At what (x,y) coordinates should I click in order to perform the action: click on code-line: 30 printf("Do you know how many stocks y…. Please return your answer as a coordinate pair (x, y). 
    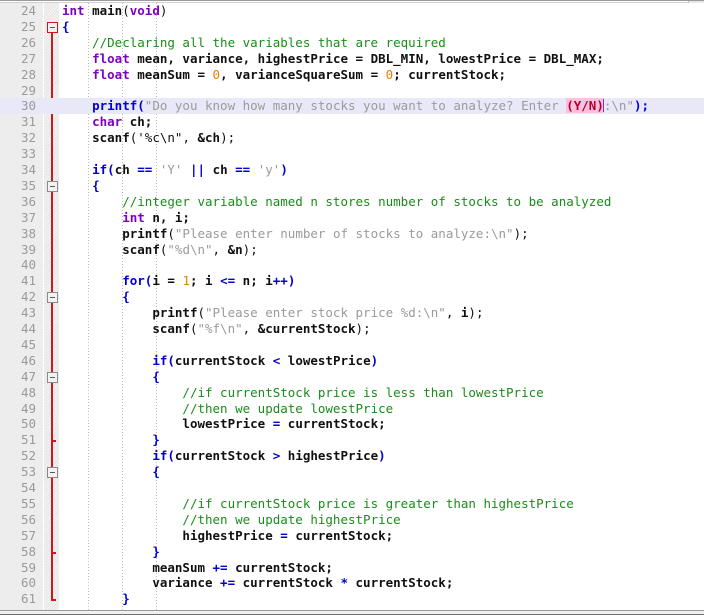
    Looking at the image, I should click on (352, 106).